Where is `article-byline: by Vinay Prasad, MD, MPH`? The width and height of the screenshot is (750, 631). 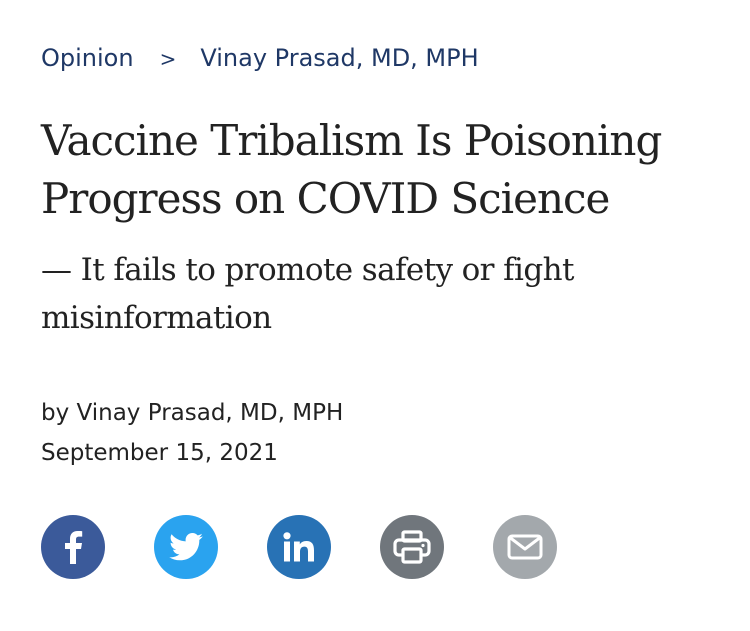
article-byline: by Vinay Prasad, MD, MPH is located at coordinates (192, 413).